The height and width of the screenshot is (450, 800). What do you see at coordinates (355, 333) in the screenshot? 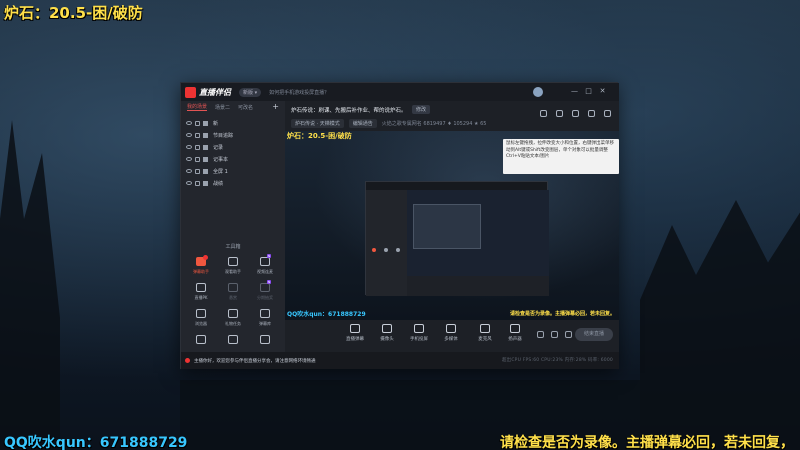
I see `live-danmu-button: 直播弹幕` at bounding box center [355, 333].